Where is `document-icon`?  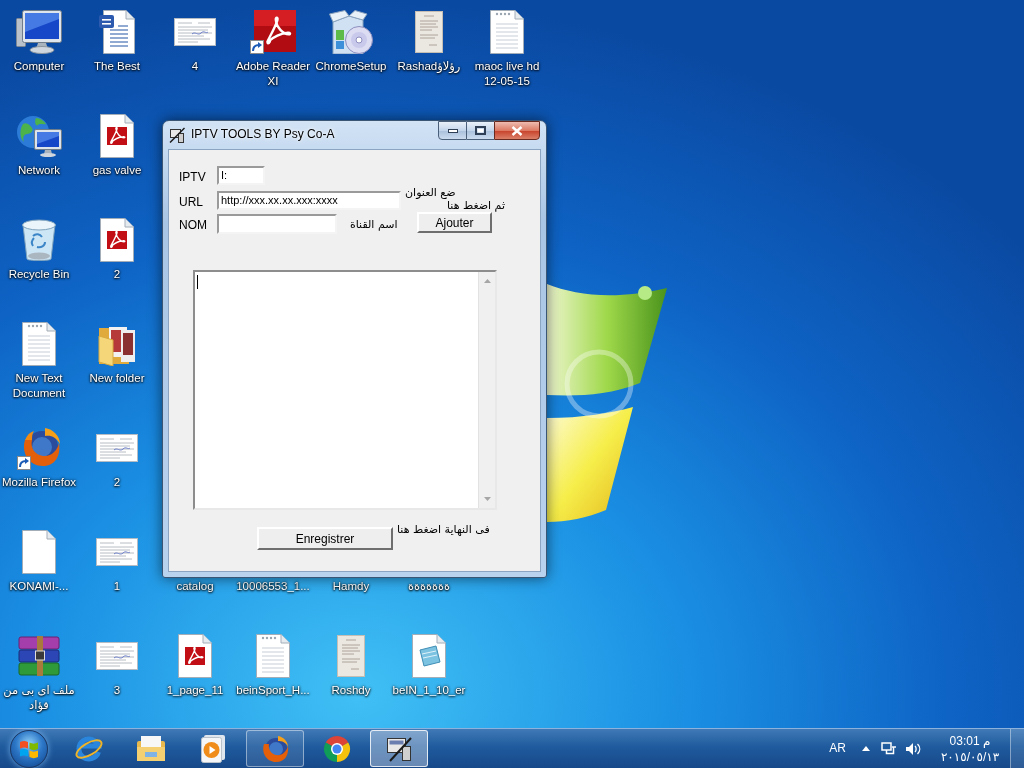 document-icon is located at coordinates (117, 32).